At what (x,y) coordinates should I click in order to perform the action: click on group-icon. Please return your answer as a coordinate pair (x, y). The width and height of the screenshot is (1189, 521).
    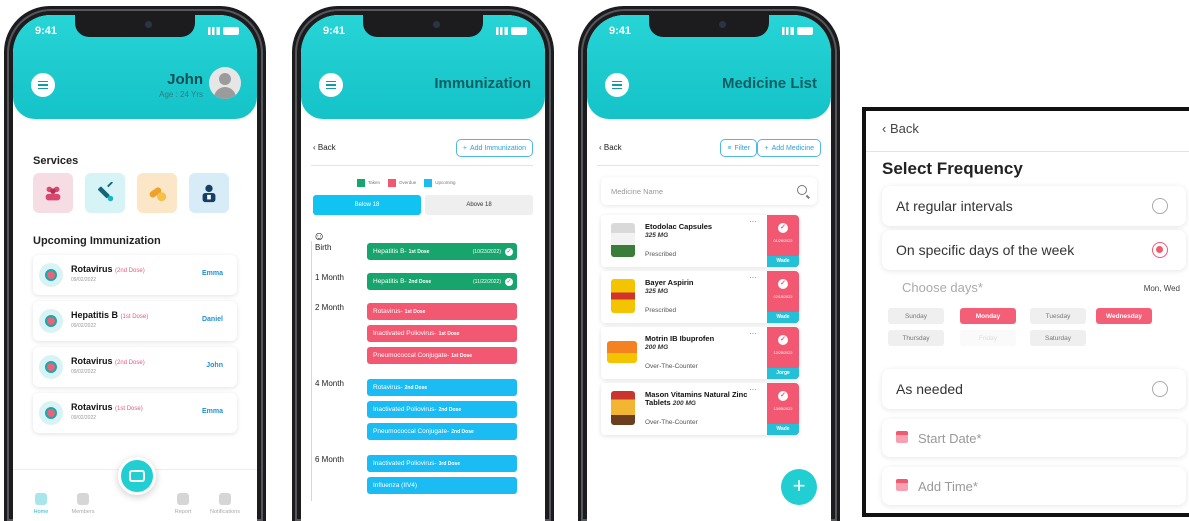
    Looking at the image, I should click on (53, 193).